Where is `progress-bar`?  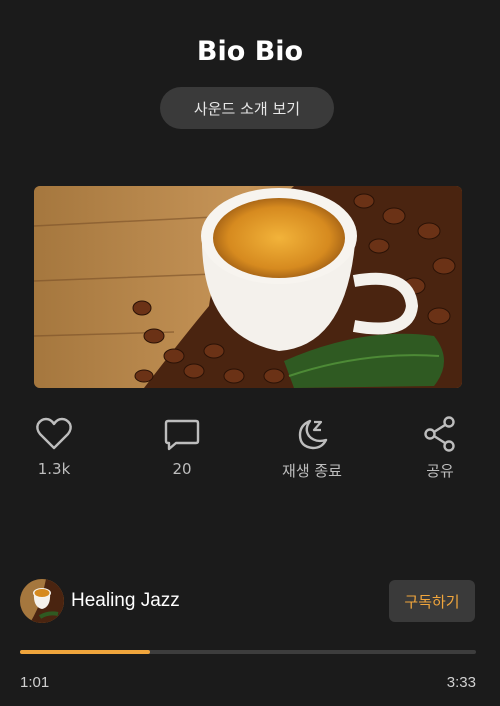
progress-bar is located at coordinates (248, 652).